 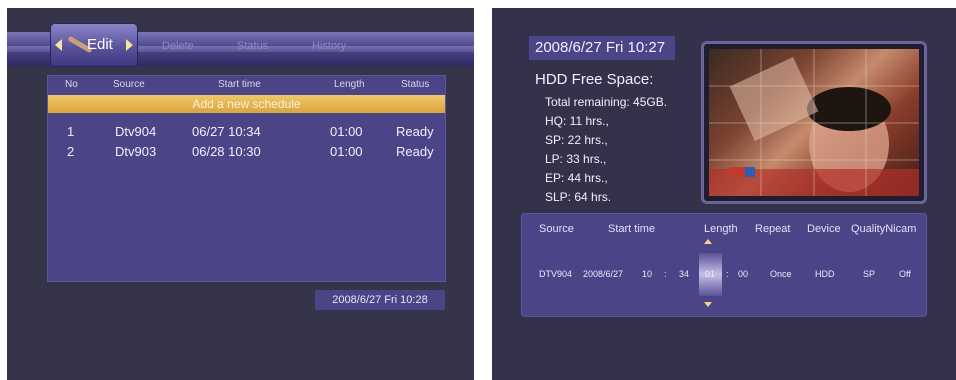 I want to click on video-preview-frame, so click(x=814, y=122).